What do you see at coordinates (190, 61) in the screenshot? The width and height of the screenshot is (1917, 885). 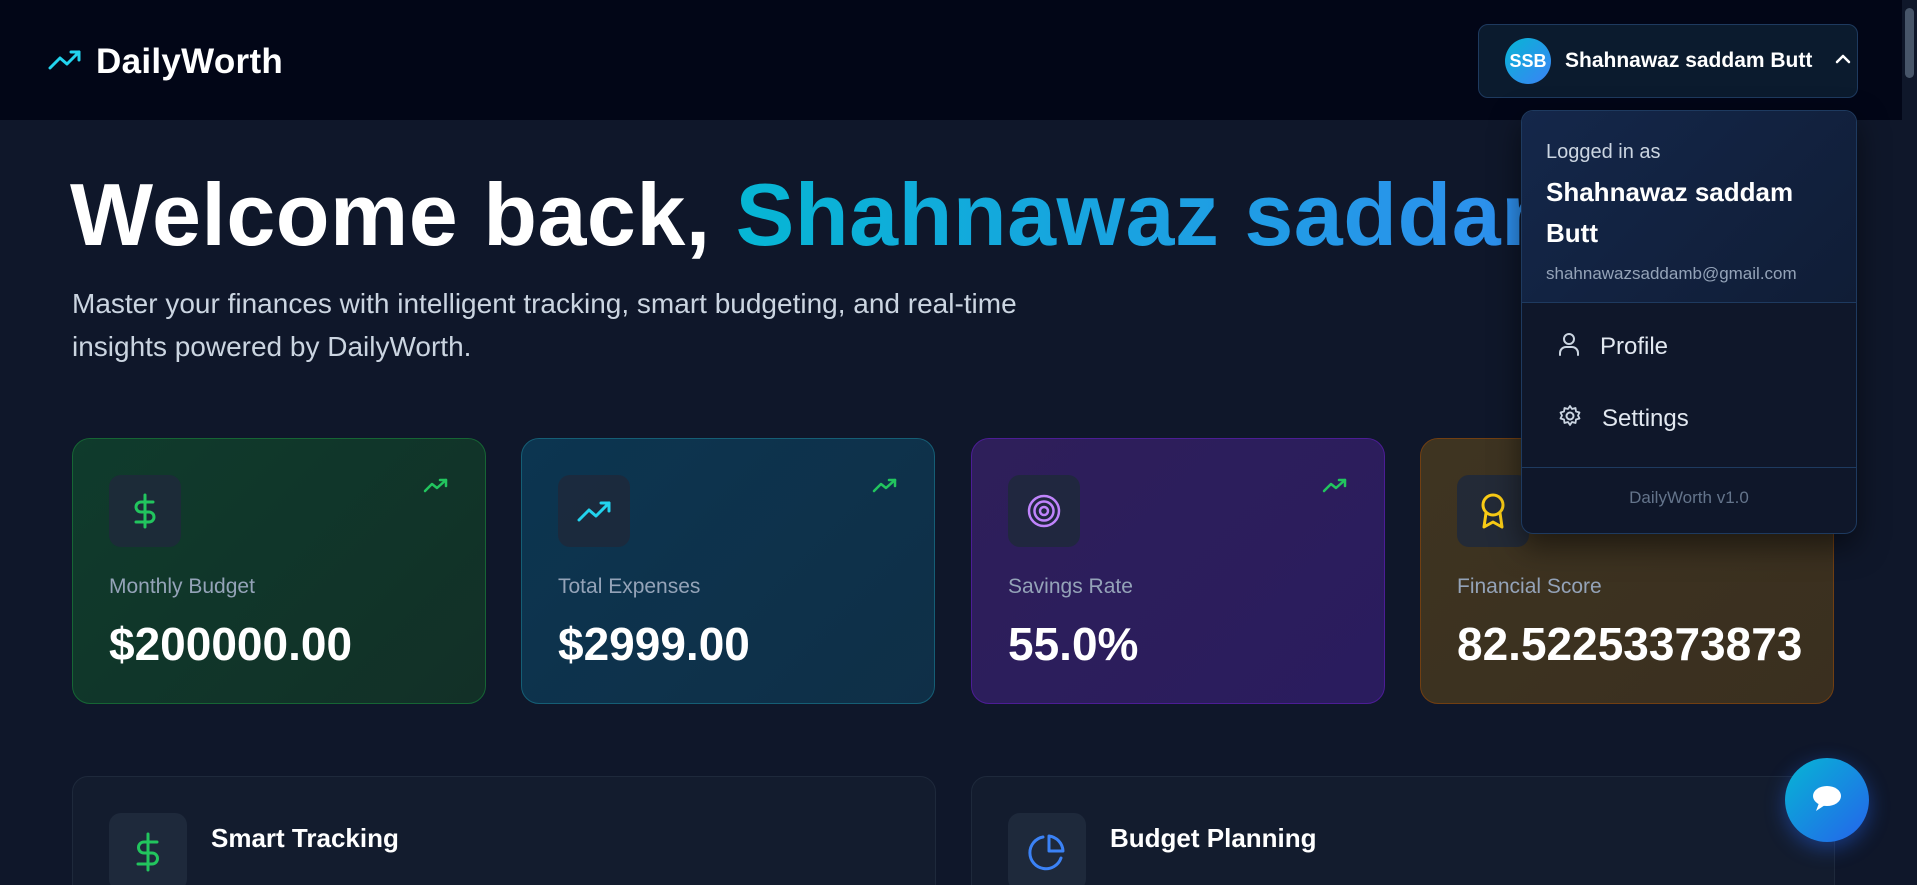 I see `brand-title: DailyWorth` at bounding box center [190, 61].